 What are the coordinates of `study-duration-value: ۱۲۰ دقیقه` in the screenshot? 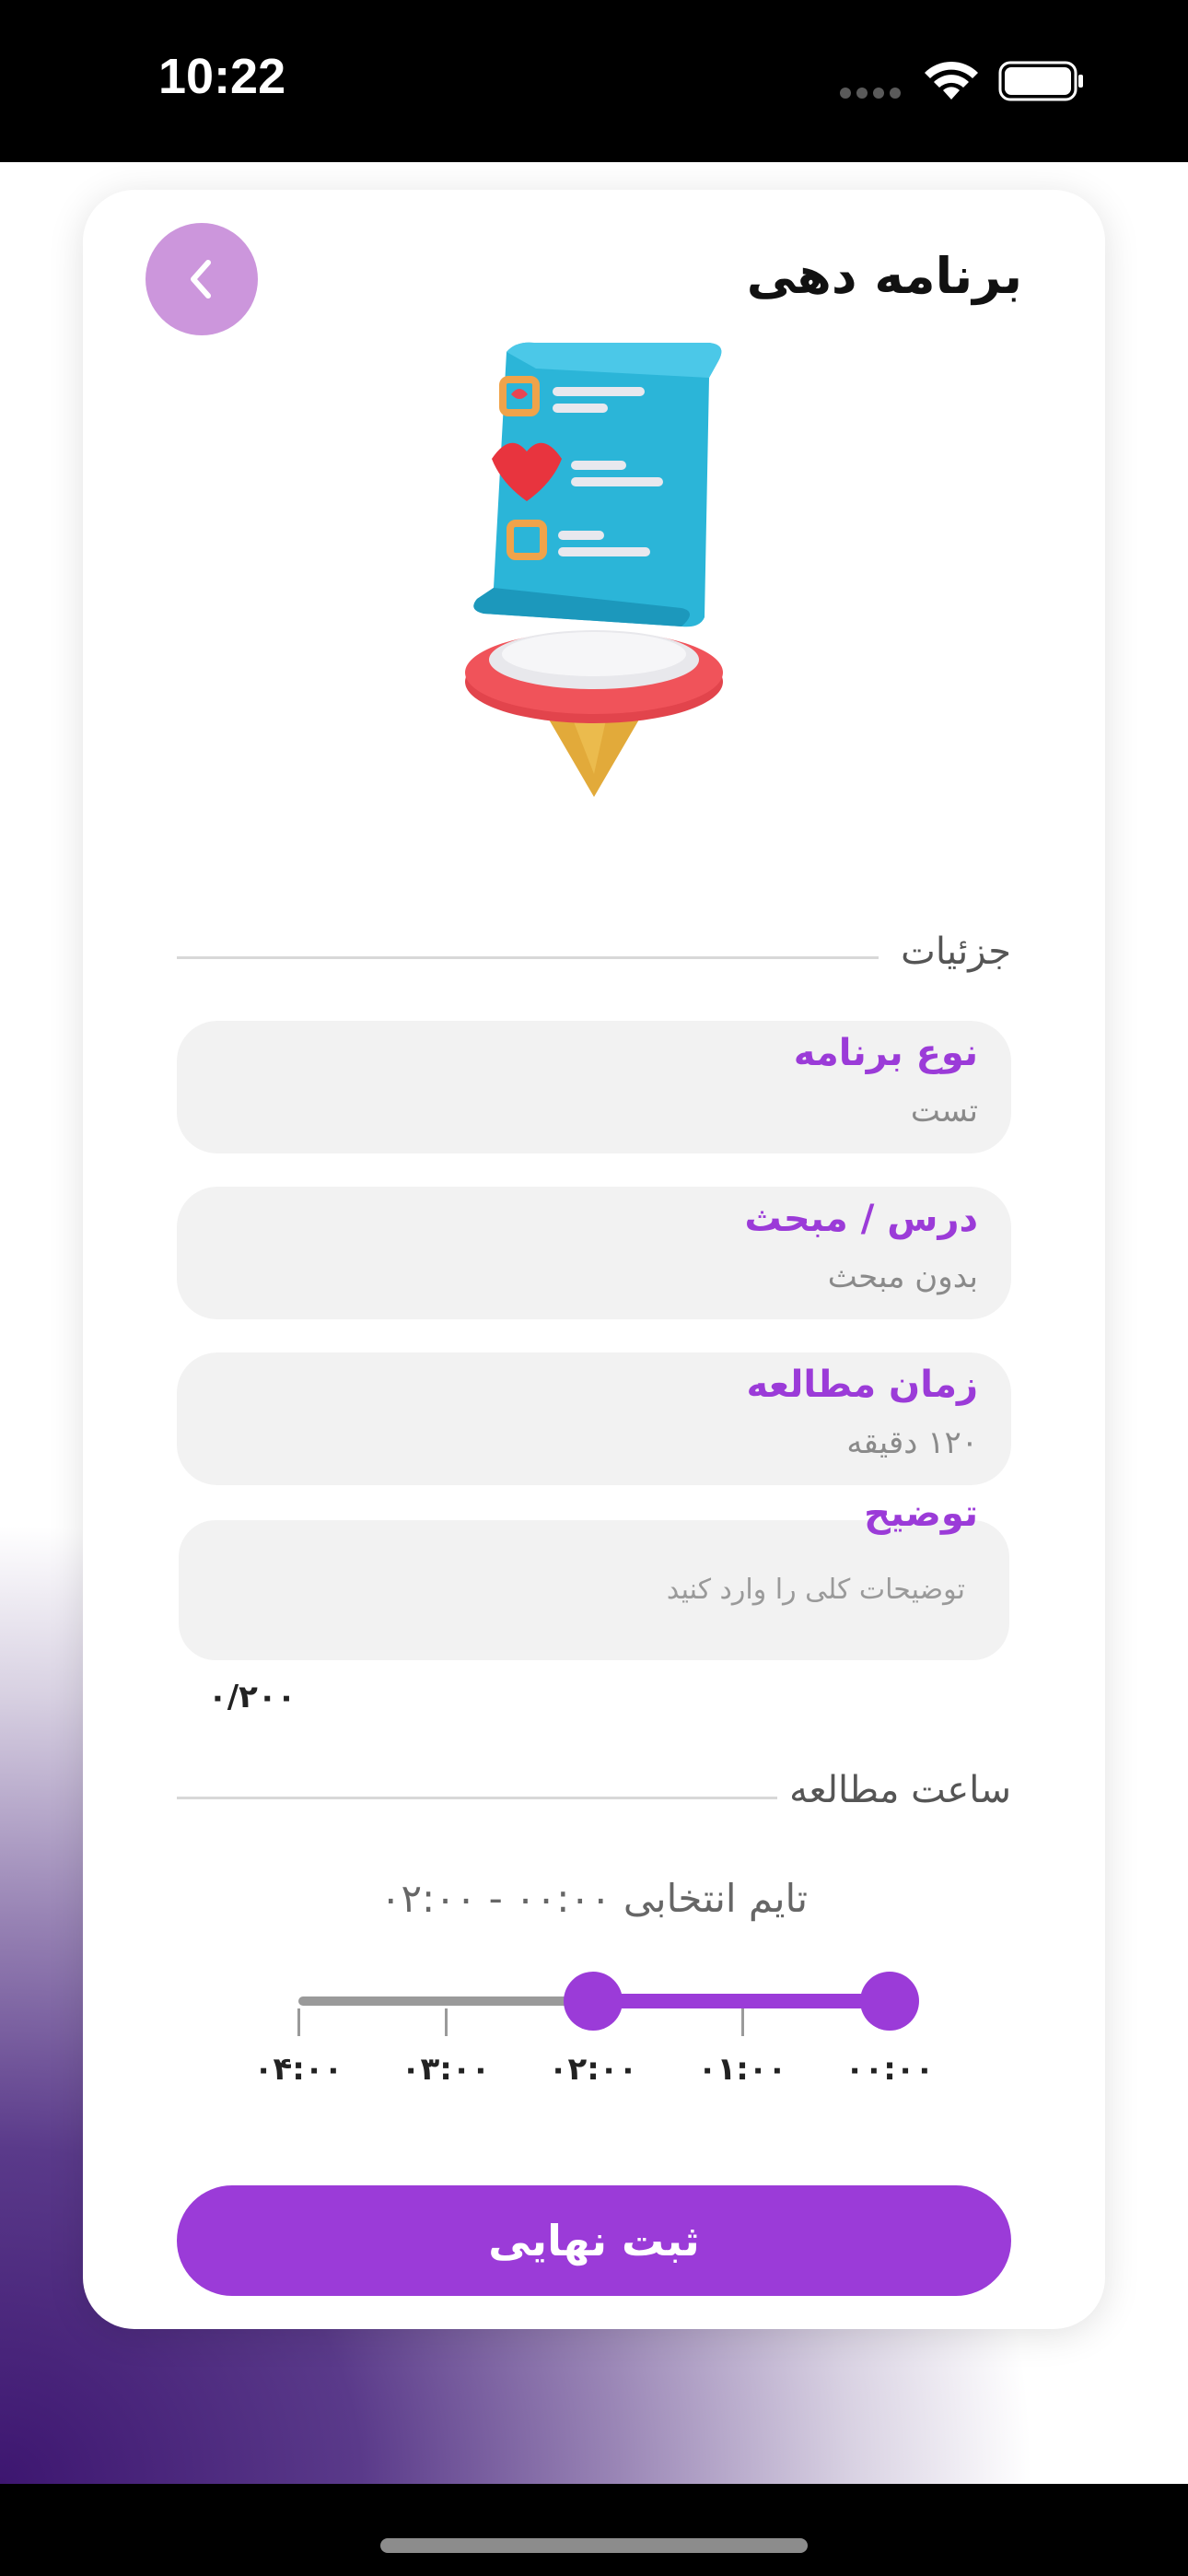 It's located at (912, 1442).